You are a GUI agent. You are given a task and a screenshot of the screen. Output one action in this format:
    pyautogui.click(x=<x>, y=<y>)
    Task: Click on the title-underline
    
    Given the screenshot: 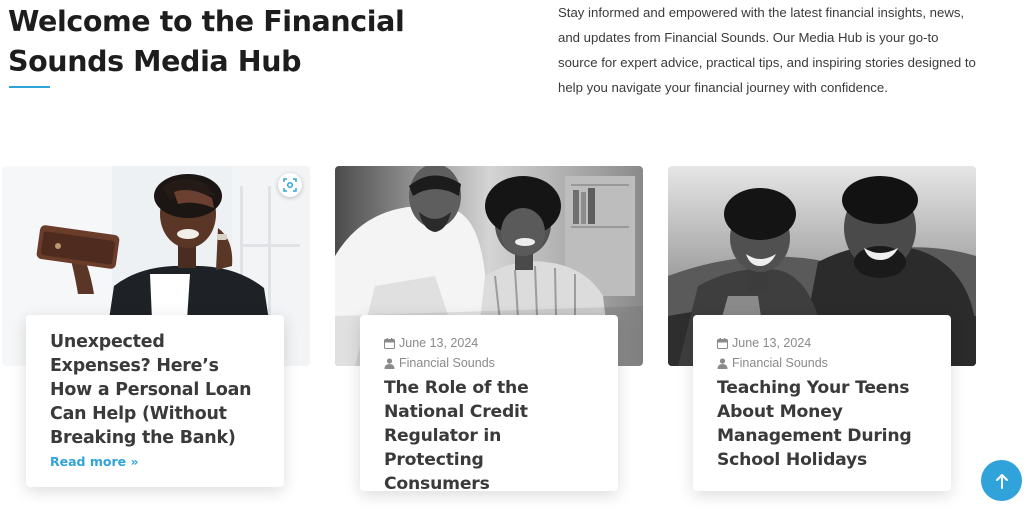 What is the action you would take?
    pyautogui.click(x=29, y=87)
    